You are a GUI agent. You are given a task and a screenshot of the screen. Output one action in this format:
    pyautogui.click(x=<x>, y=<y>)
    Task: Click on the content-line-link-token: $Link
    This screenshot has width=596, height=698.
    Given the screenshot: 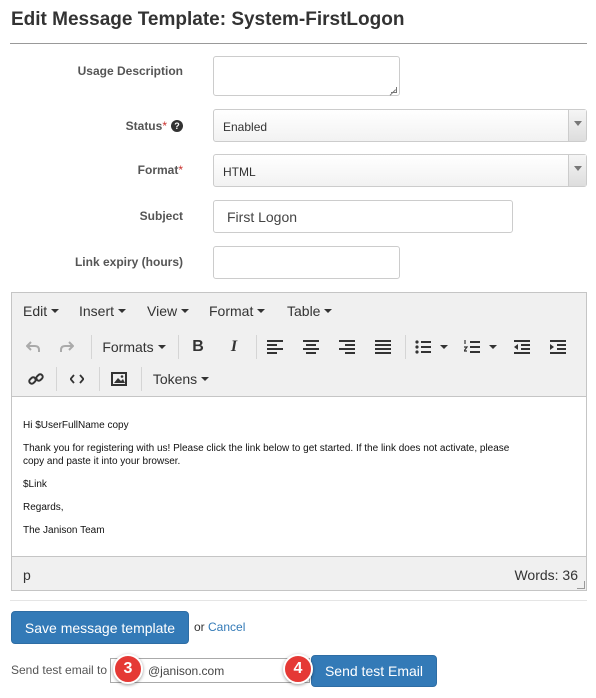 What is the action you would take?
    pyautogui.click(x=35, y=484)
    